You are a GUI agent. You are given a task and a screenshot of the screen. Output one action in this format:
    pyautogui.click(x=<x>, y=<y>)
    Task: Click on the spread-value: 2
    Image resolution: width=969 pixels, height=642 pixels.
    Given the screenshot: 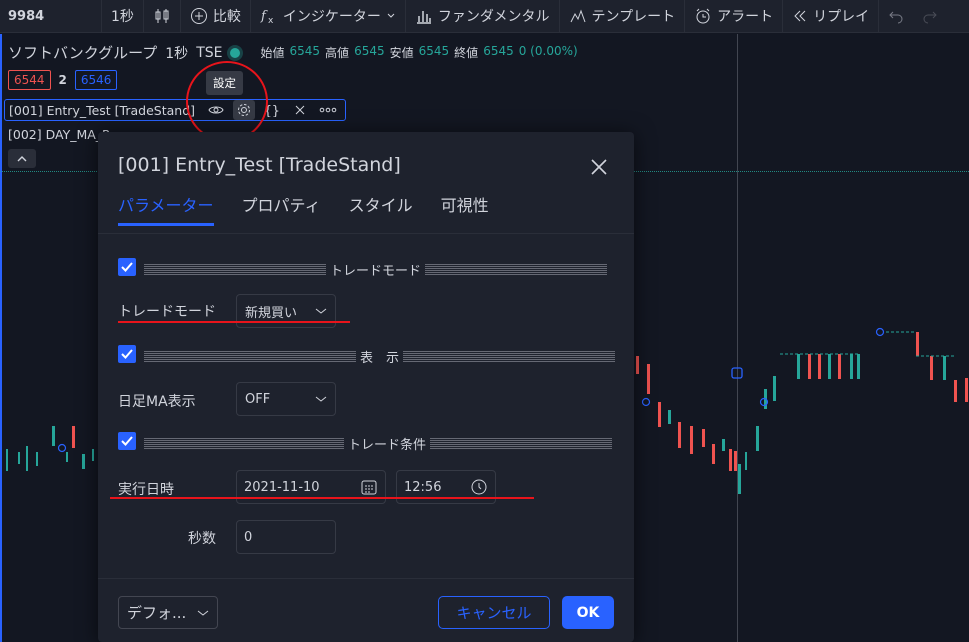 What is the action you would take?
    pyautogui.click(x=62, y=80)
    